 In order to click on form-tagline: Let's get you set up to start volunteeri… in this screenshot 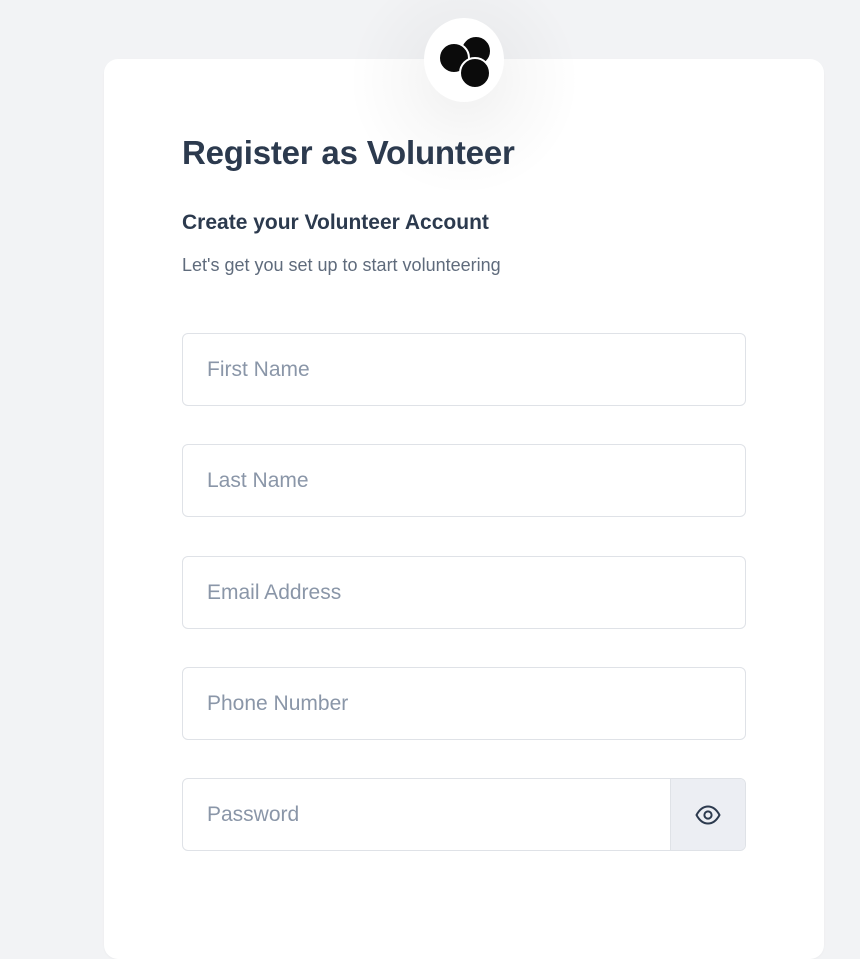, I will do `click(341, 265)`.